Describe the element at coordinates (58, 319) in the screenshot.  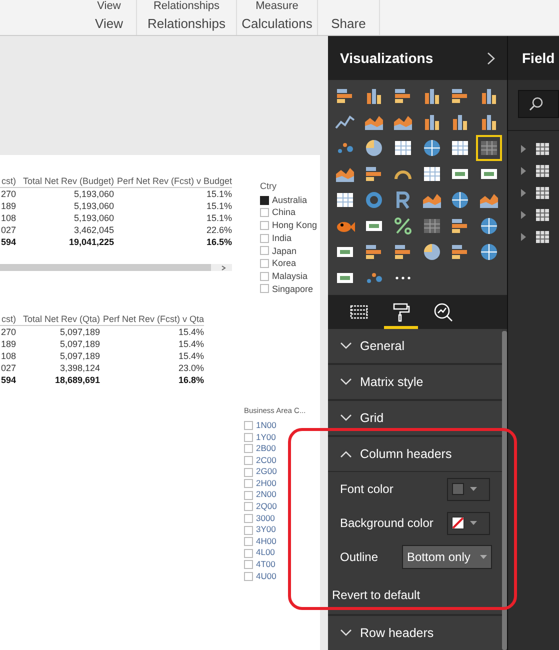
I see `column-header: Total Net Rev (Qta)` at that location.